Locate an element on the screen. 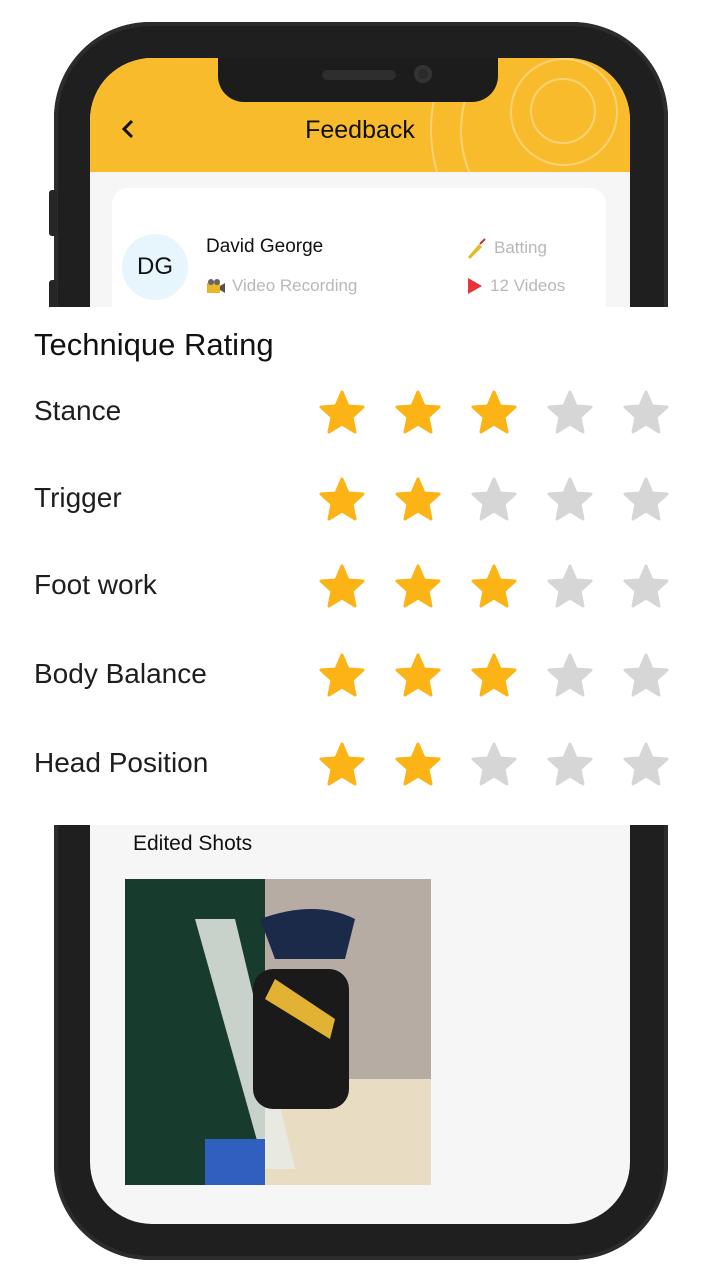 This screenshot has height=1280, width=720. cricket-bat-icon is located at coordinates (477, 248).